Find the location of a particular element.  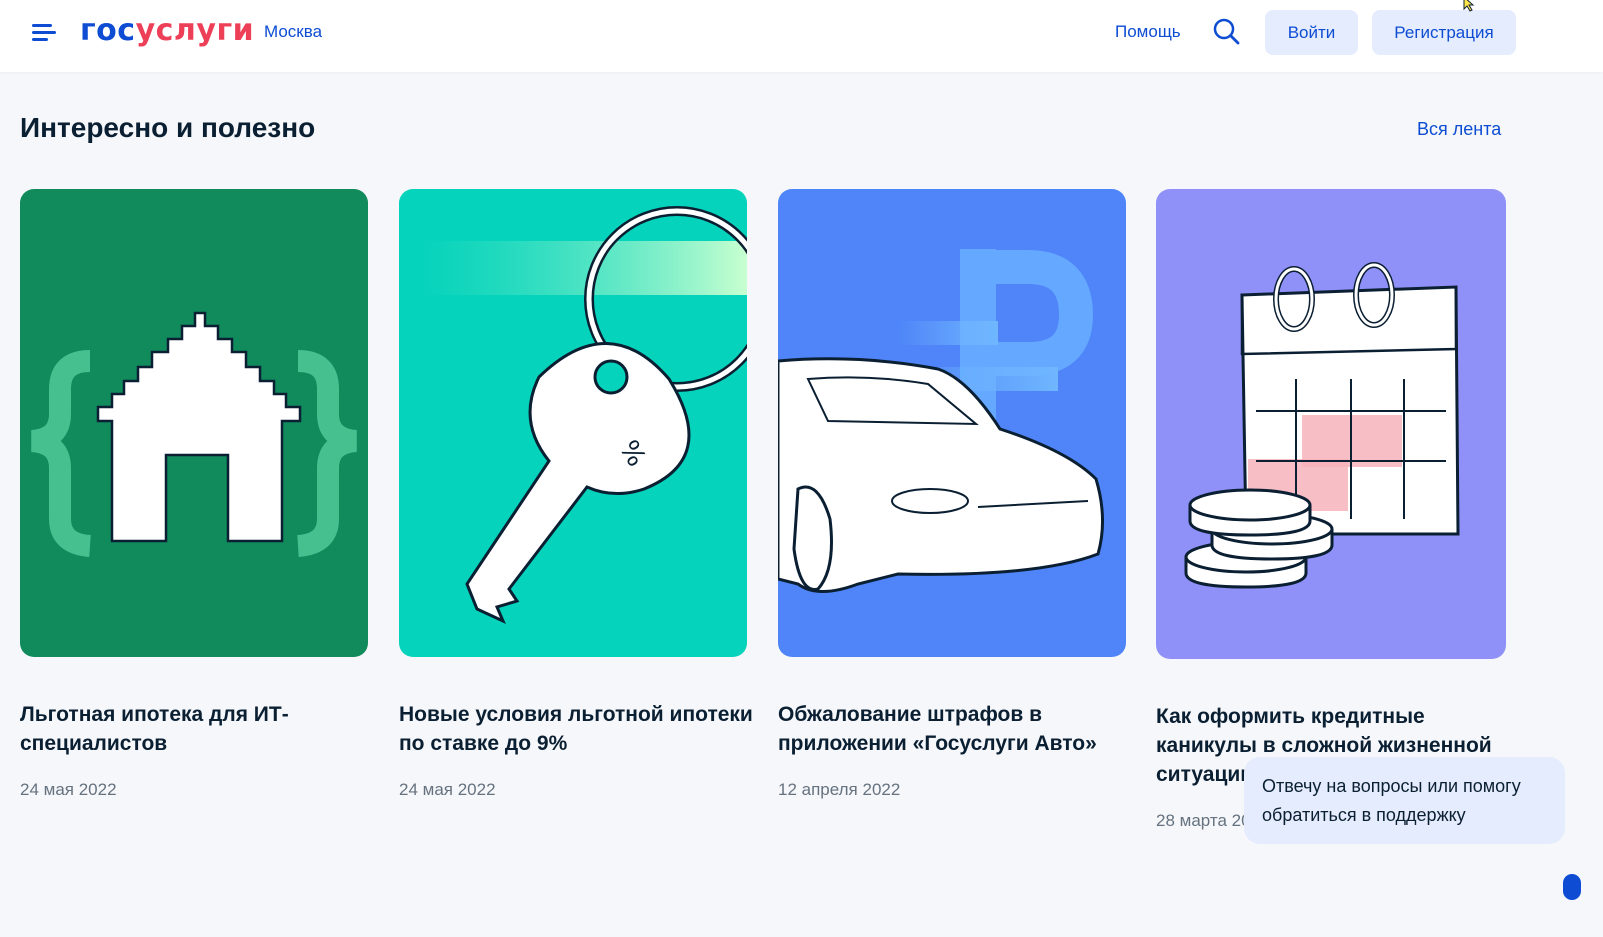

login-button: Войти is located at coordinates (1311, 32).